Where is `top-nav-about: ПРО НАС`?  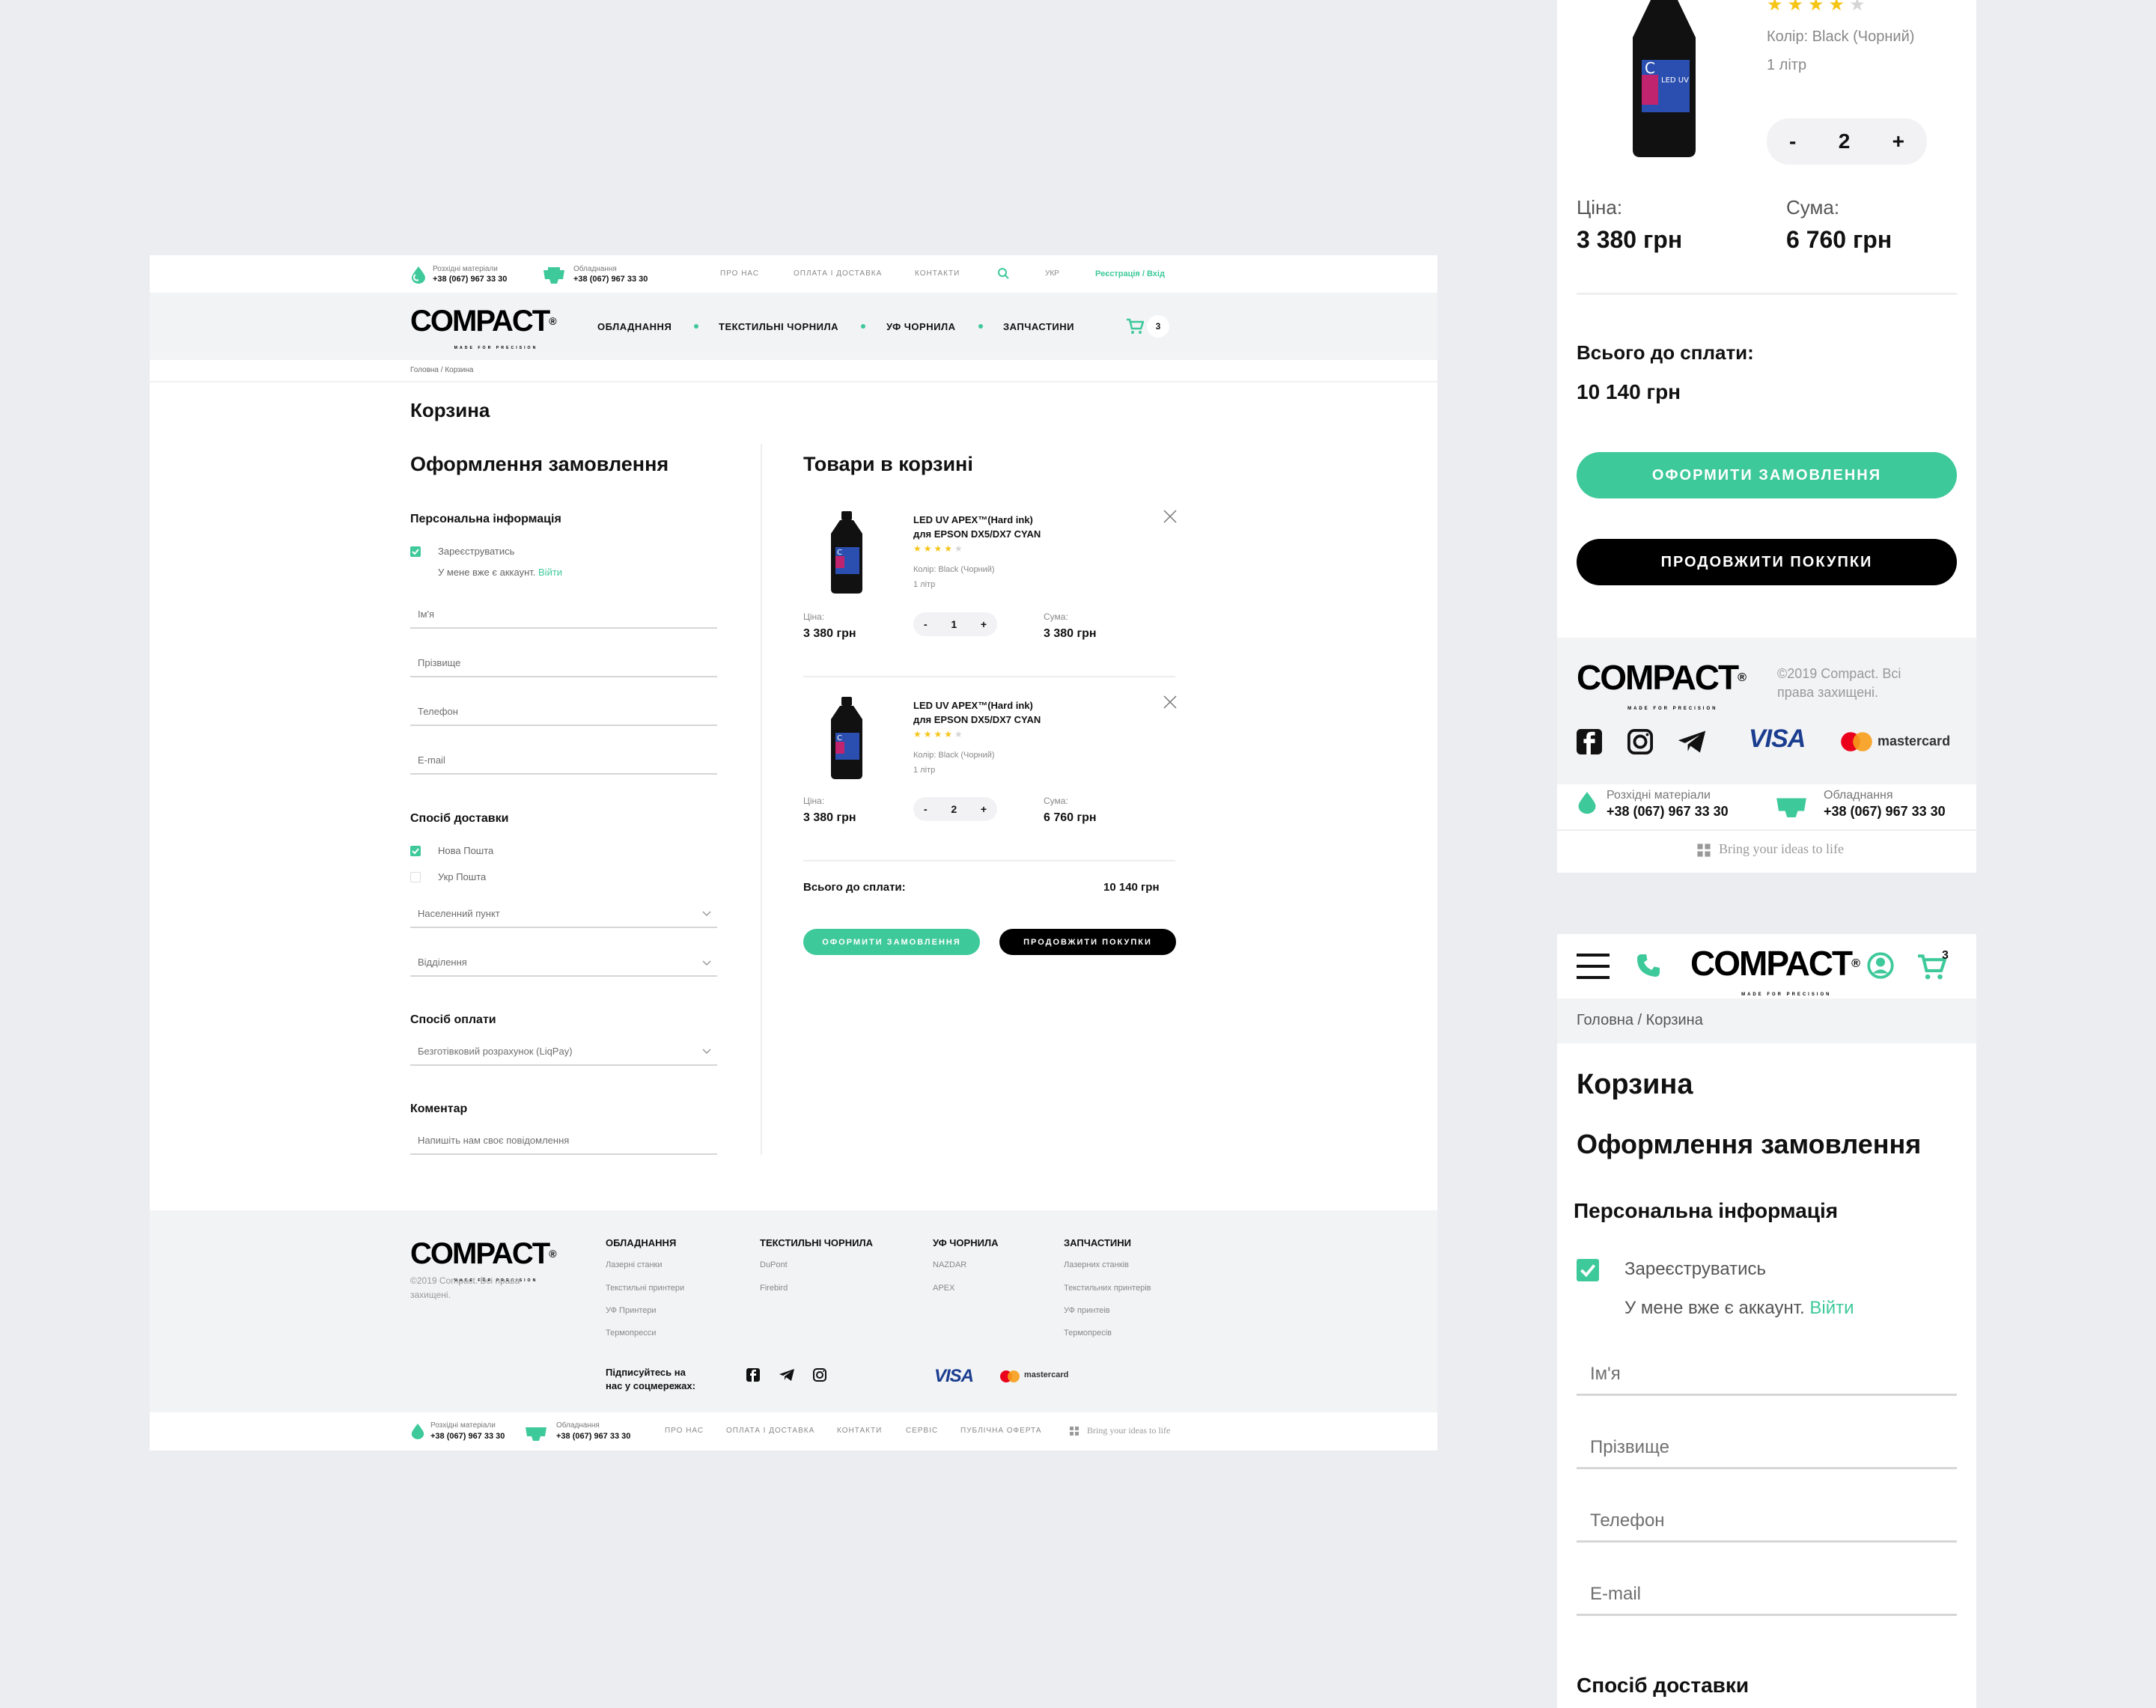
top-nav-about: ПРО НАС is located at coordinates (739, 273).